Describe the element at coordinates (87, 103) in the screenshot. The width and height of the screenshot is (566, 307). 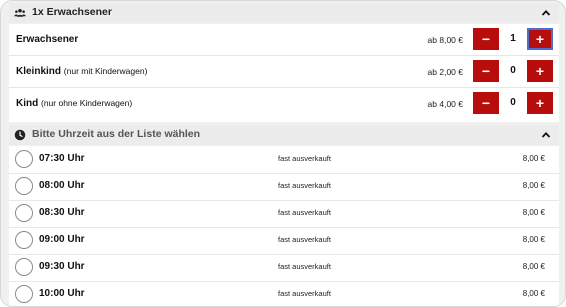
I see `ticket-note: (nur ohne Kinderwagen)` at that location.